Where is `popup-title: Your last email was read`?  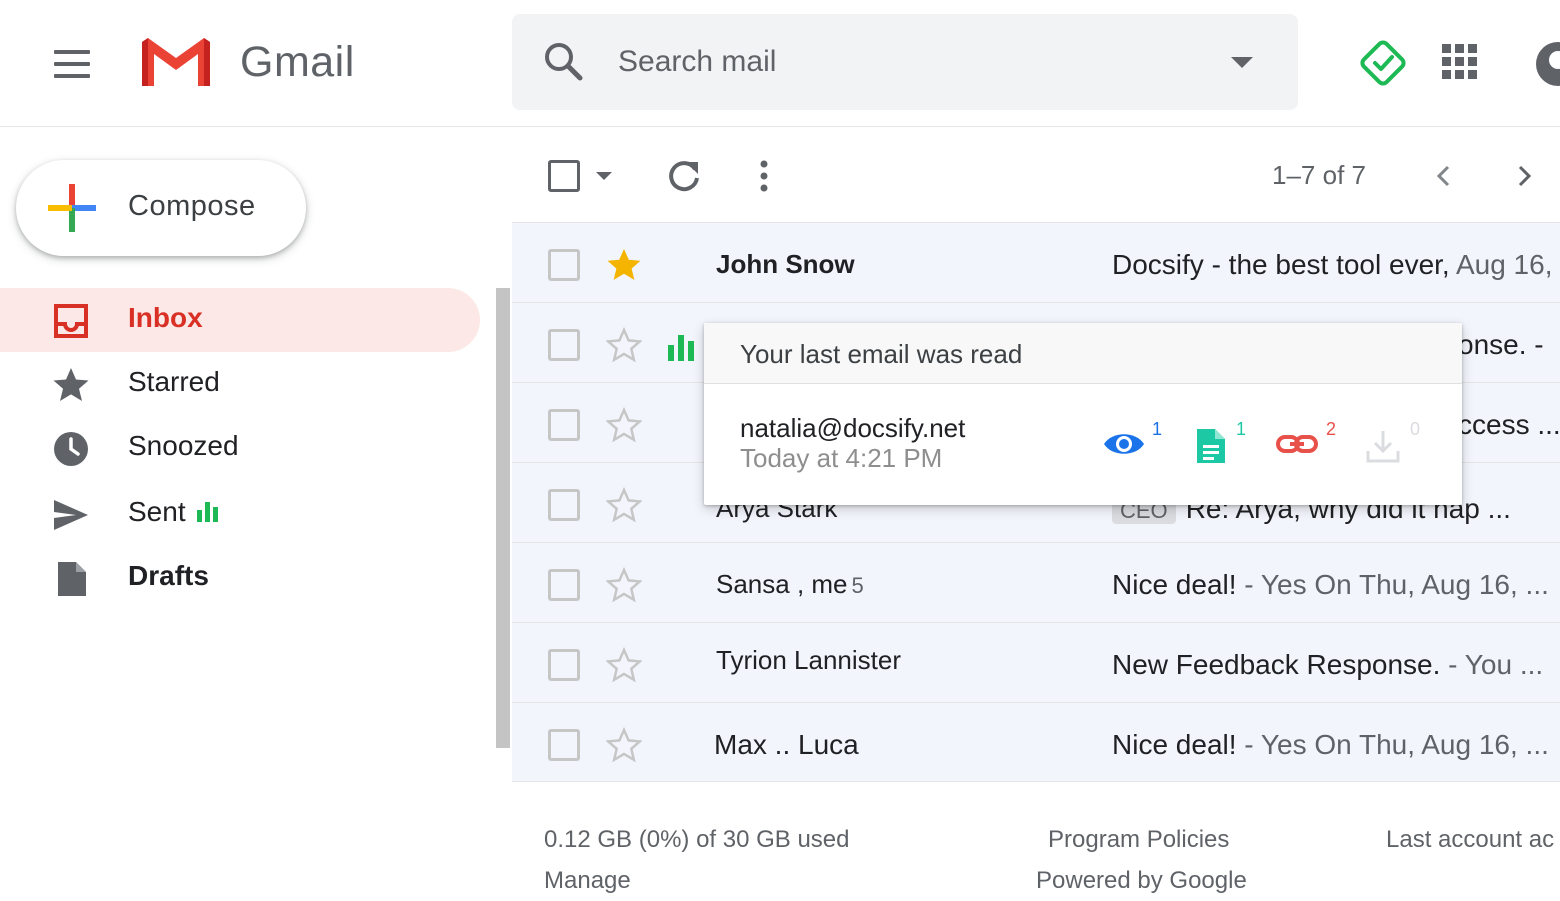
popup-title: Your last email was read is located at coordinates (881, 354).